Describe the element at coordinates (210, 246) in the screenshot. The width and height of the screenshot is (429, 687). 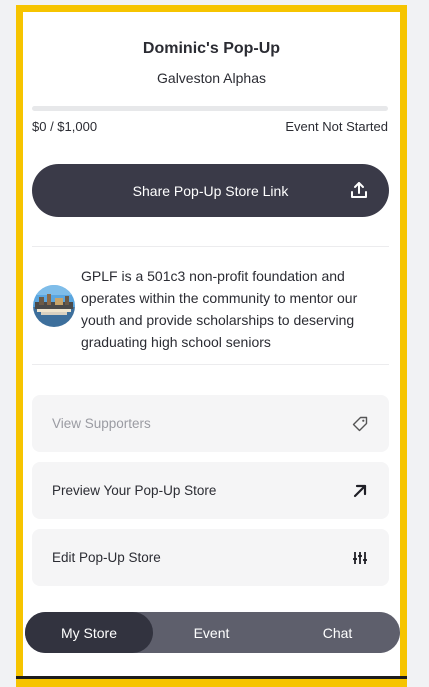
I see `divider-top` at that location.